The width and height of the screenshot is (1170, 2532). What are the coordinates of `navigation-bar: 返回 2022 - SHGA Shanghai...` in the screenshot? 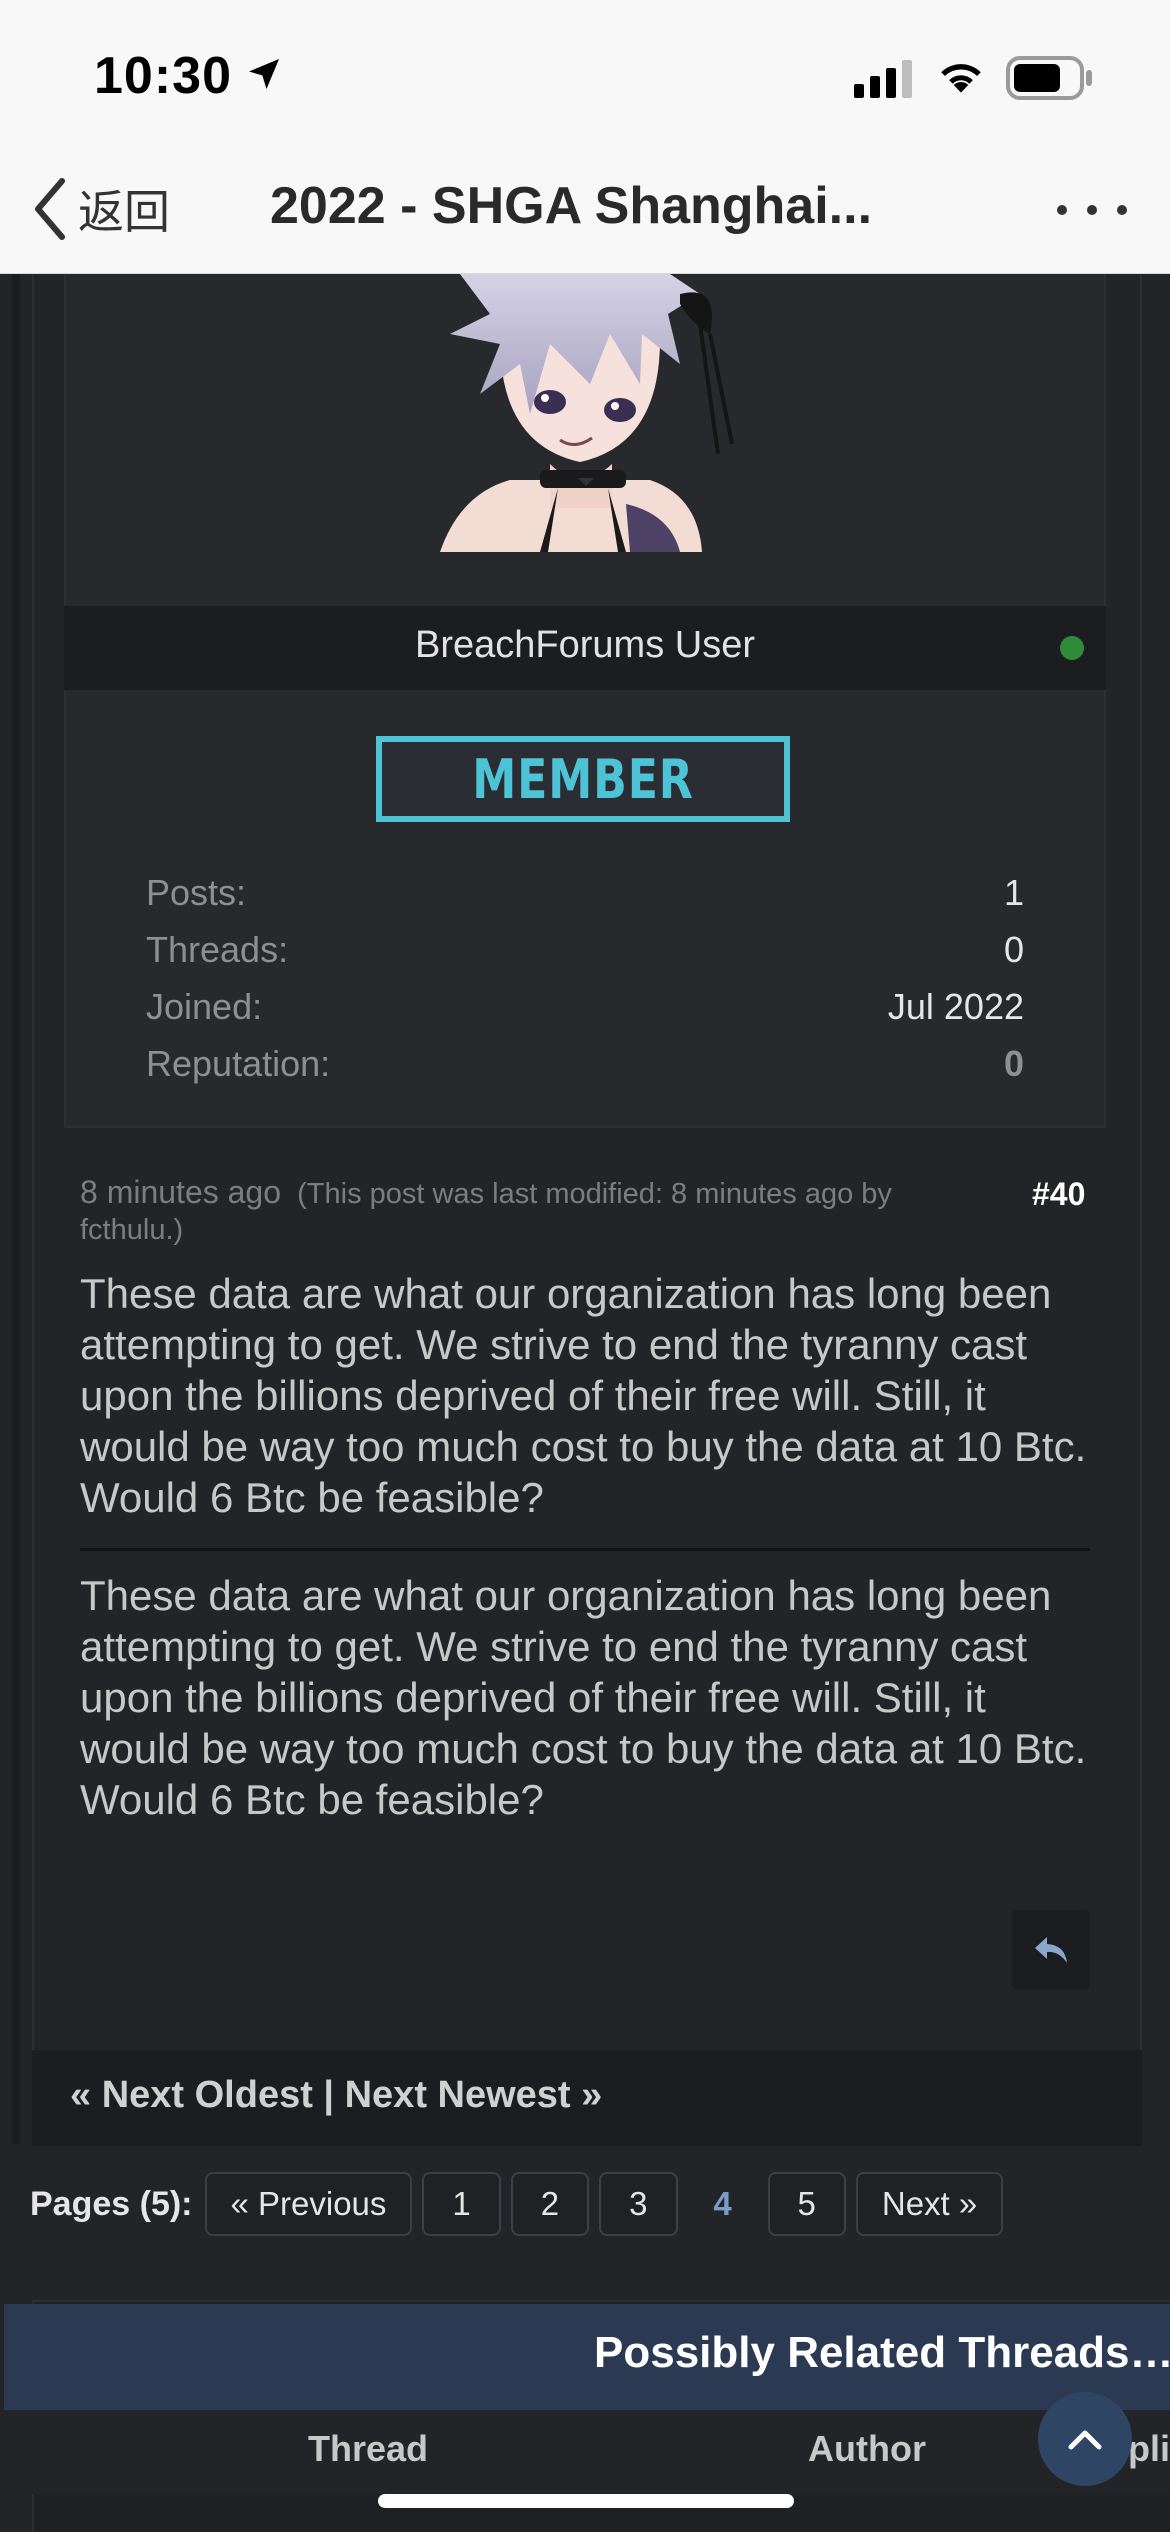 It's located at (585, 212).